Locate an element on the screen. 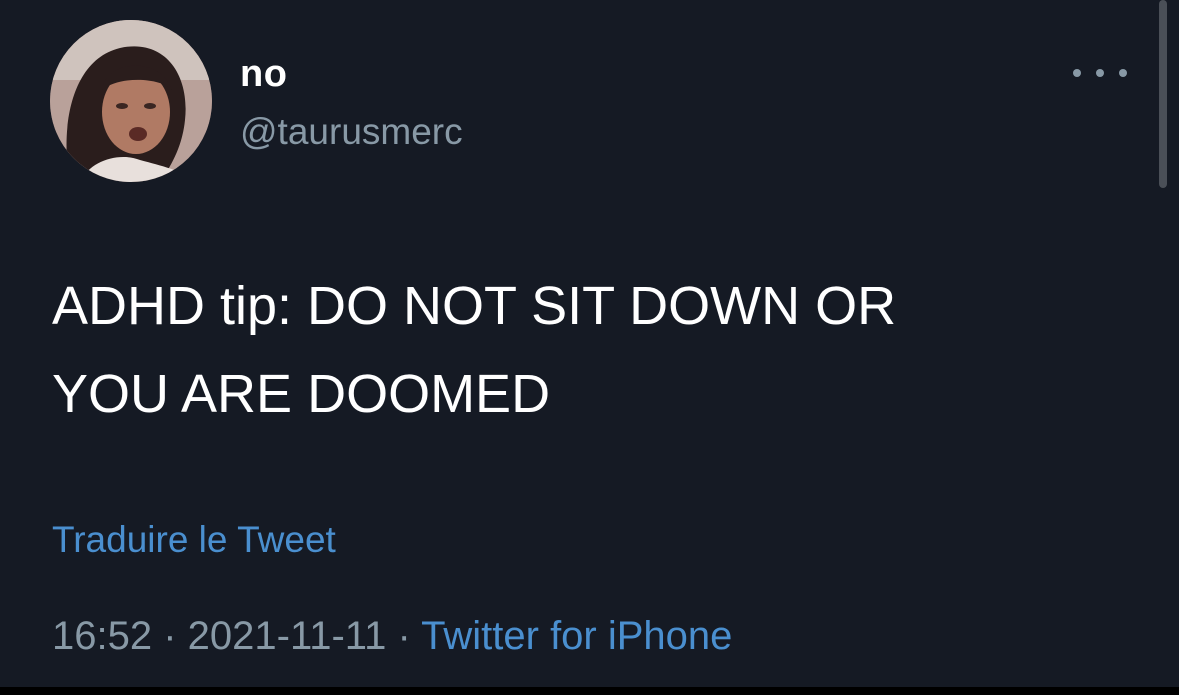  display-name: no is located at coordinates (263, 74).